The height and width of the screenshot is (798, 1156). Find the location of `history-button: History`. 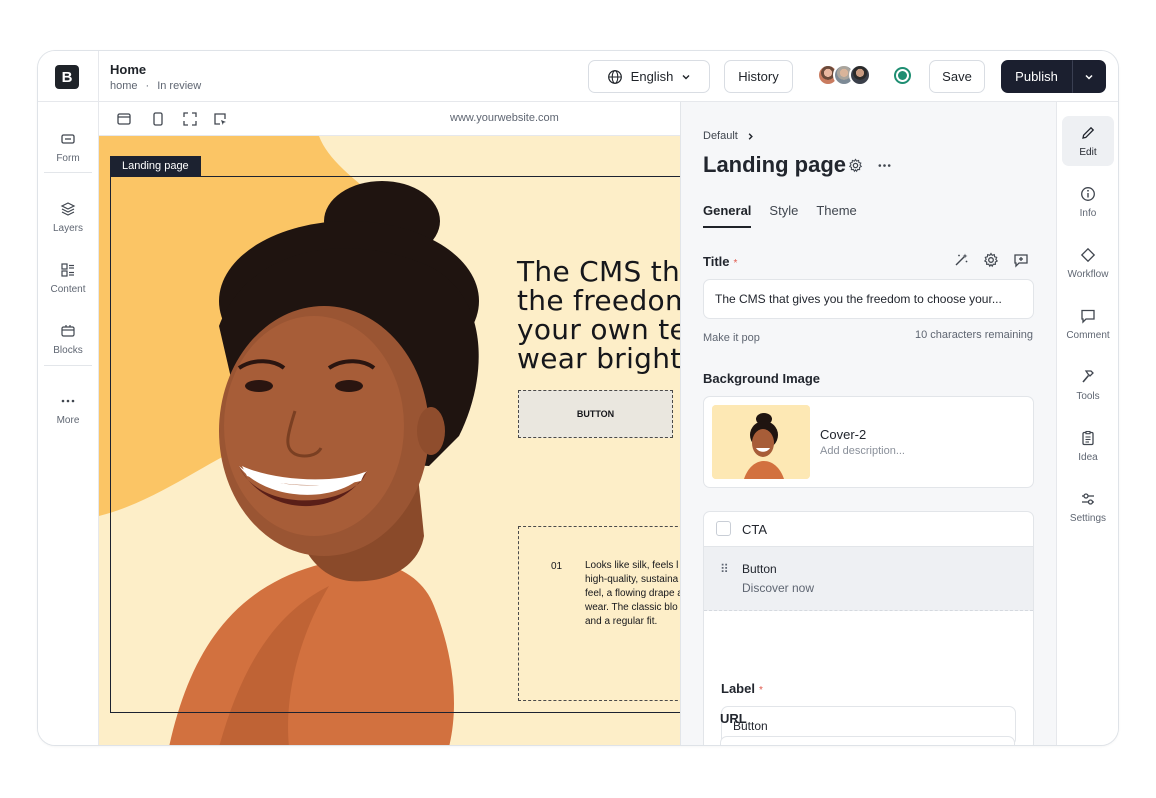

history-button: History is located at coordinates (758, 76).